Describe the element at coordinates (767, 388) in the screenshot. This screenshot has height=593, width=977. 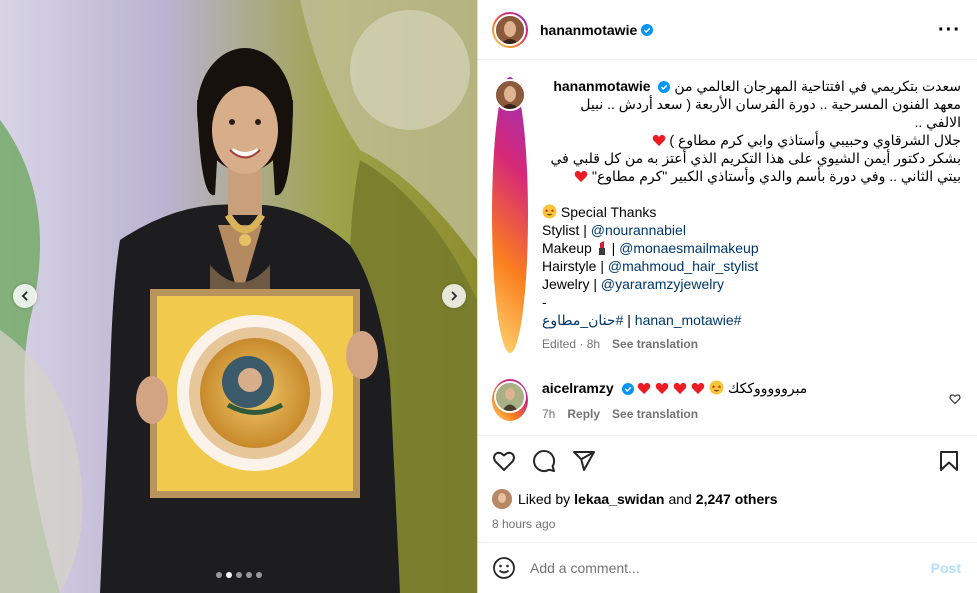
I see `comment-text: مبروووووككك` at that location.